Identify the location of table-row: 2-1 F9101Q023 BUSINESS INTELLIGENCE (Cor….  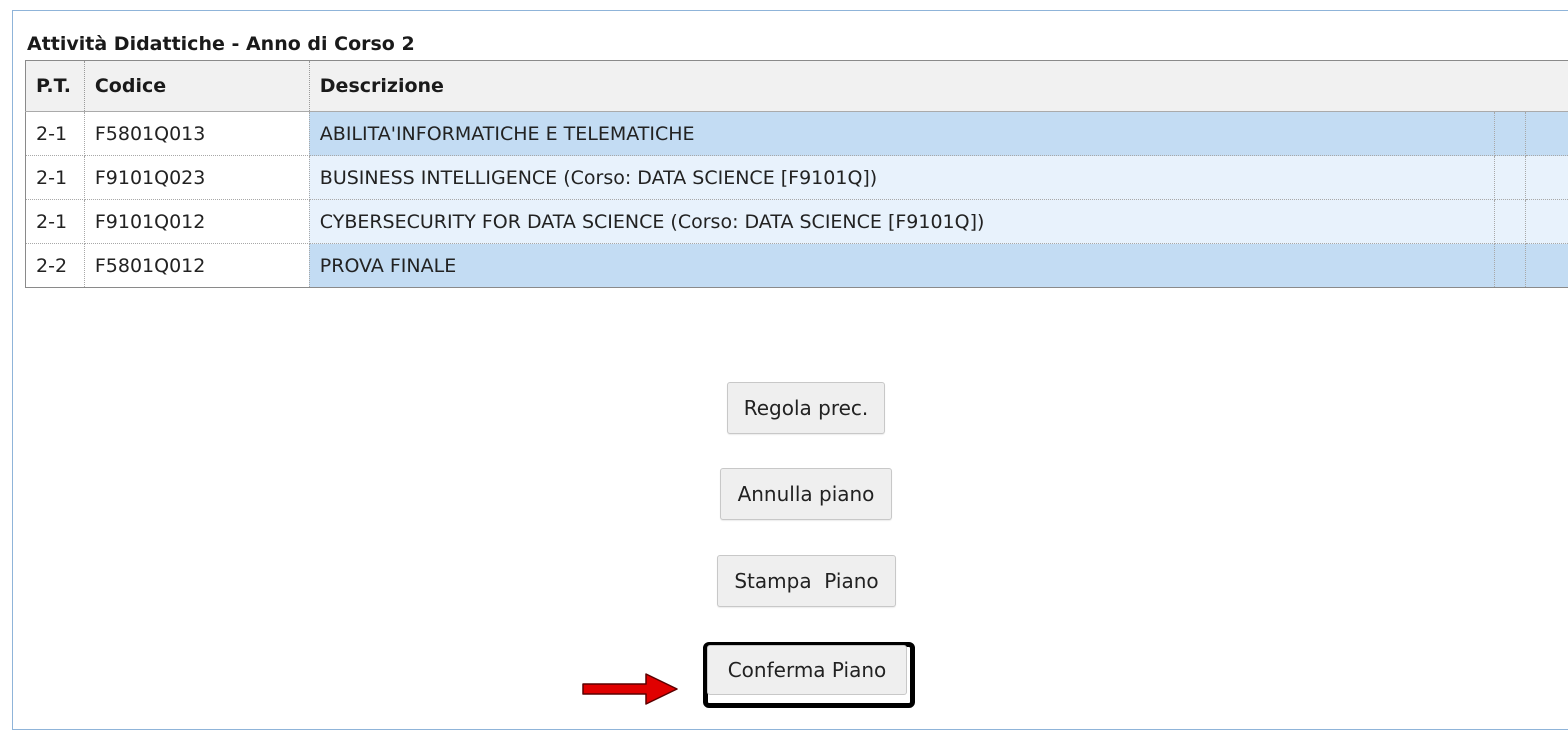
(797, 178).